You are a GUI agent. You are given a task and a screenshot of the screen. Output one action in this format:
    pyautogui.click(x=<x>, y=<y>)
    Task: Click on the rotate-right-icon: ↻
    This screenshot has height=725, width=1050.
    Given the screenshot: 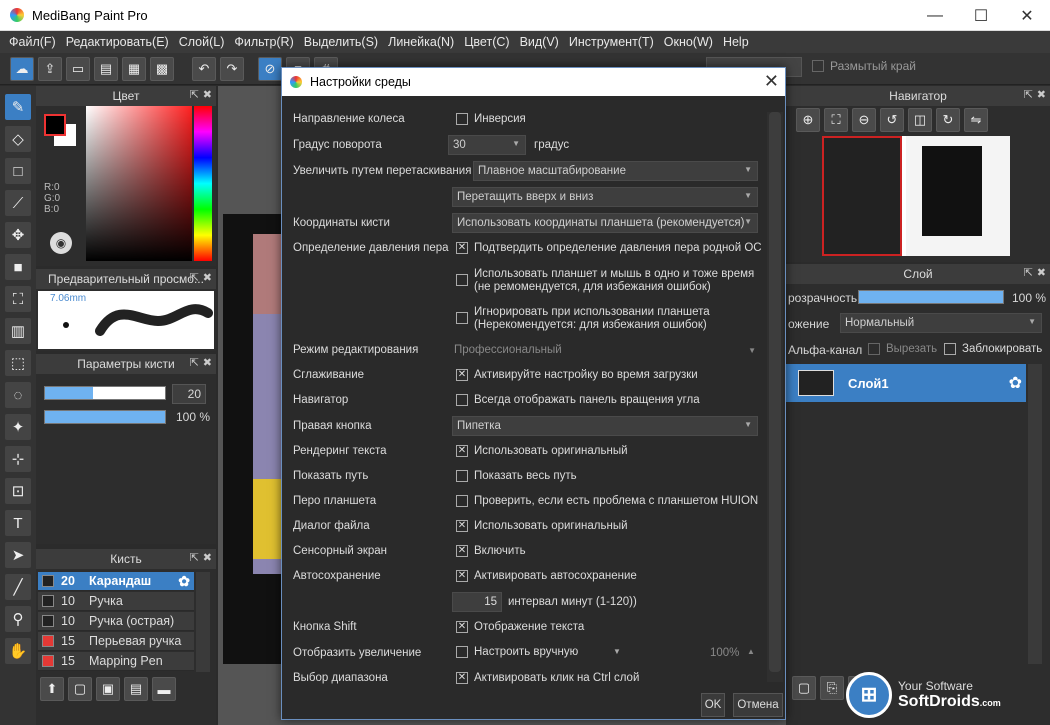 What is the action you would take?
    pyautogui.click(x=948, y=120)
    